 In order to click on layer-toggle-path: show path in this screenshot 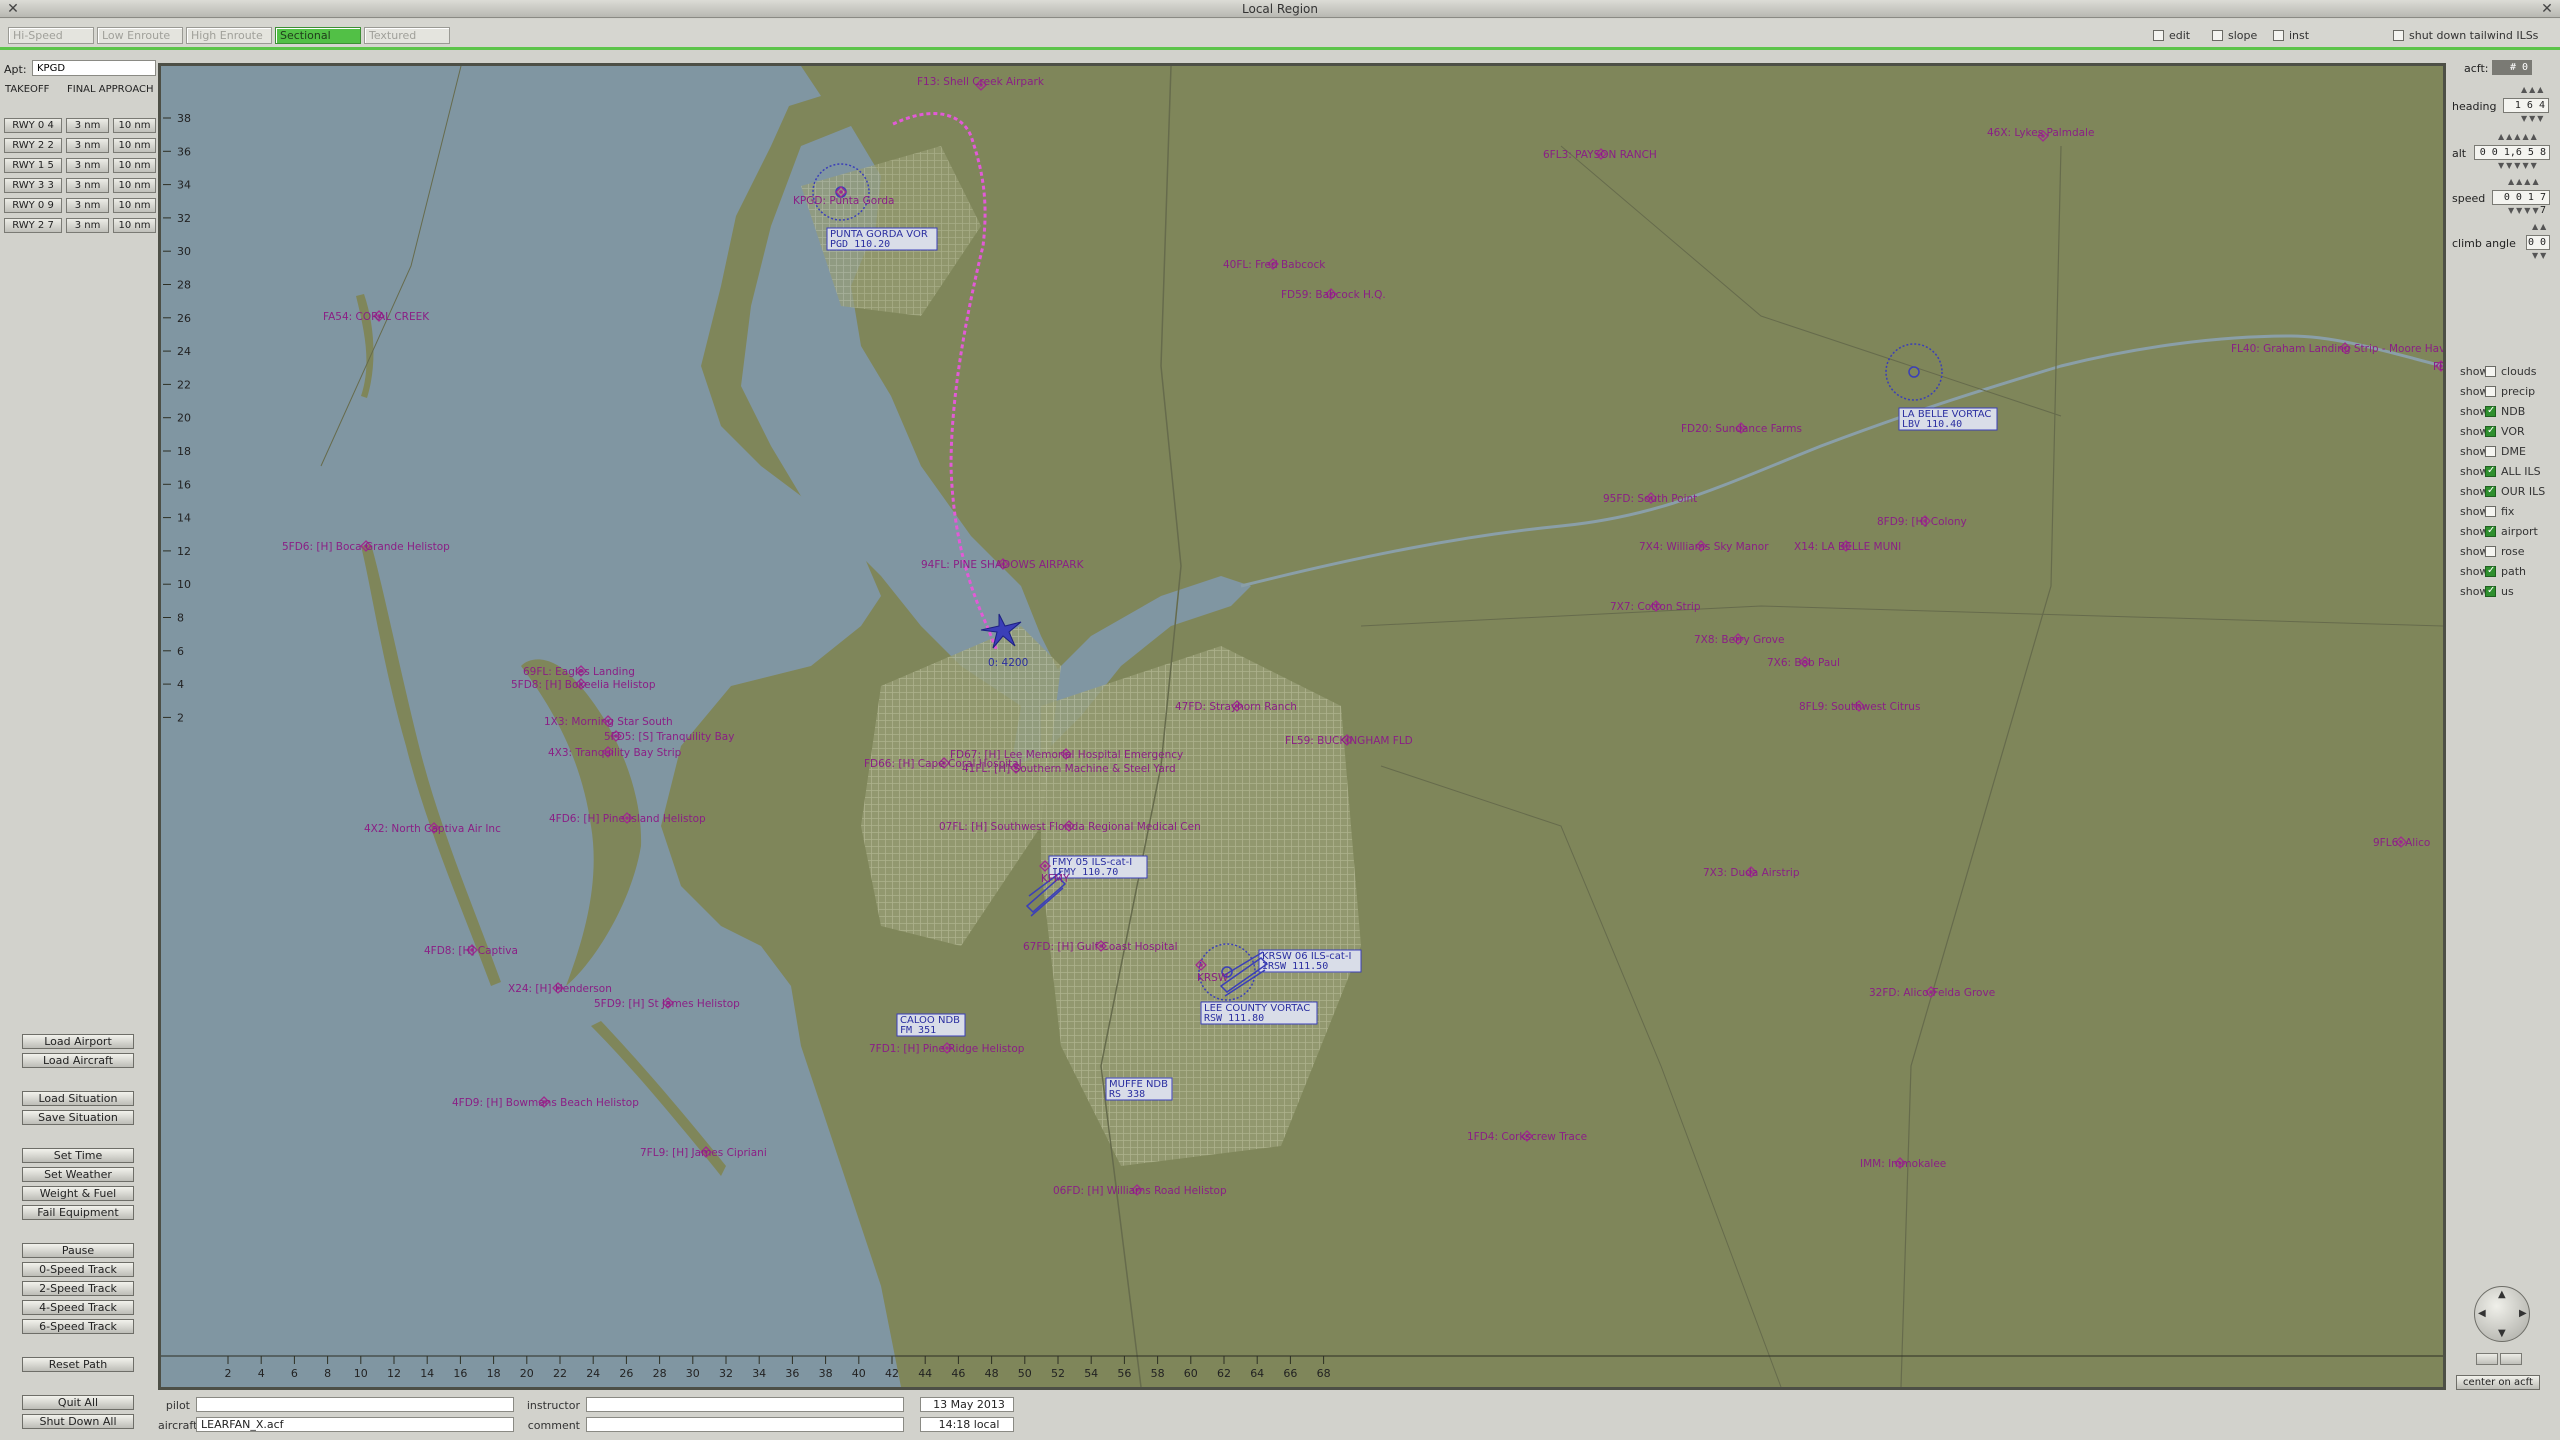, I will do `click(2493, 571)`.